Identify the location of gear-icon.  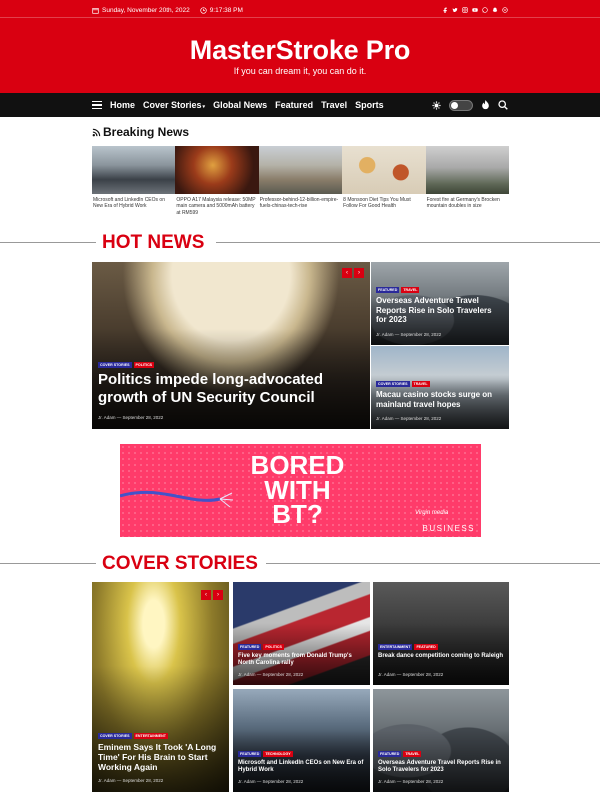
(436, 105).